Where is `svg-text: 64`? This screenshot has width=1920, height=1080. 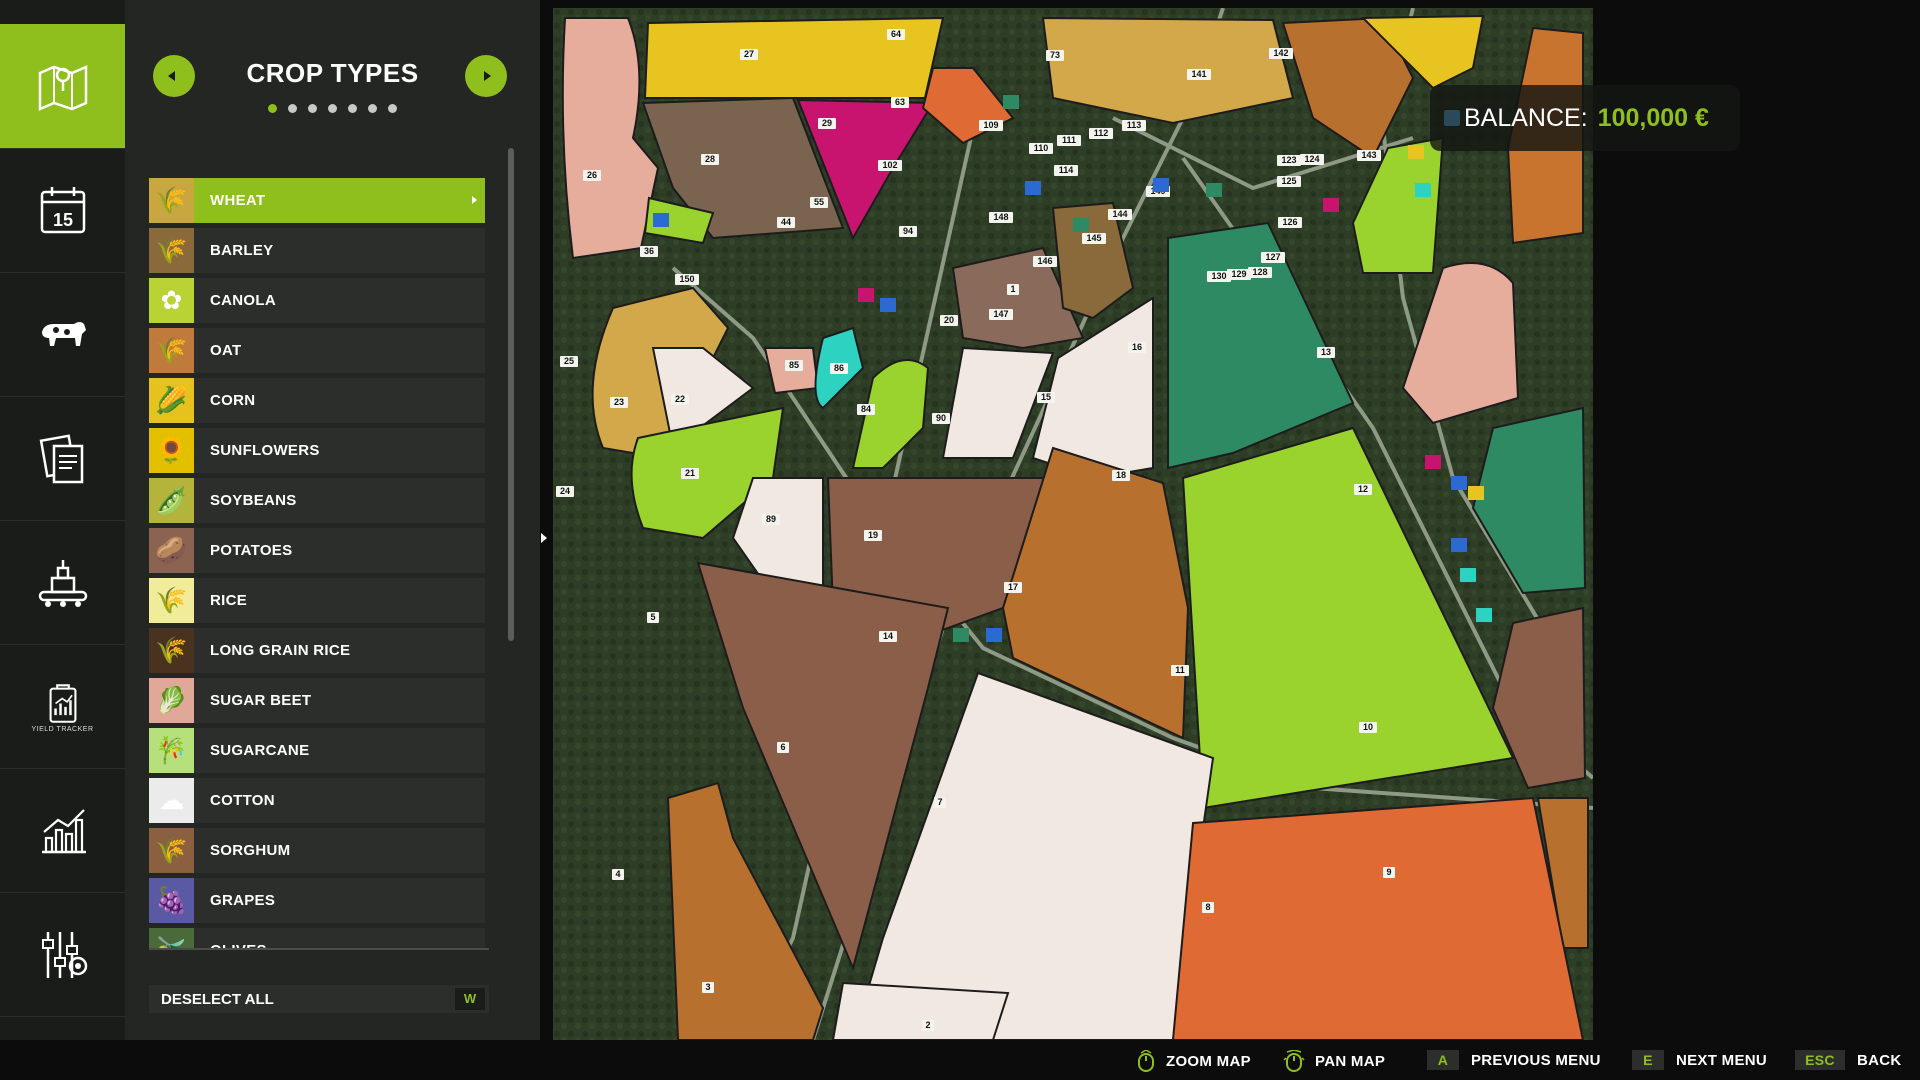
svg-text: 64 is located at coordinates (896, 34).